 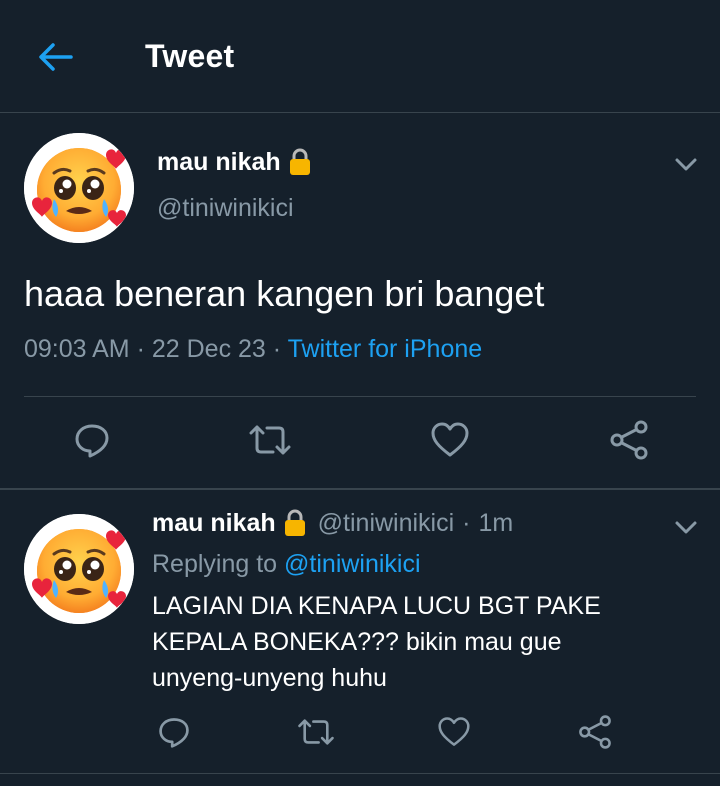 I want to click on reply-text-line: unyeng-unyeng huhu, so click(x=269, y=678).